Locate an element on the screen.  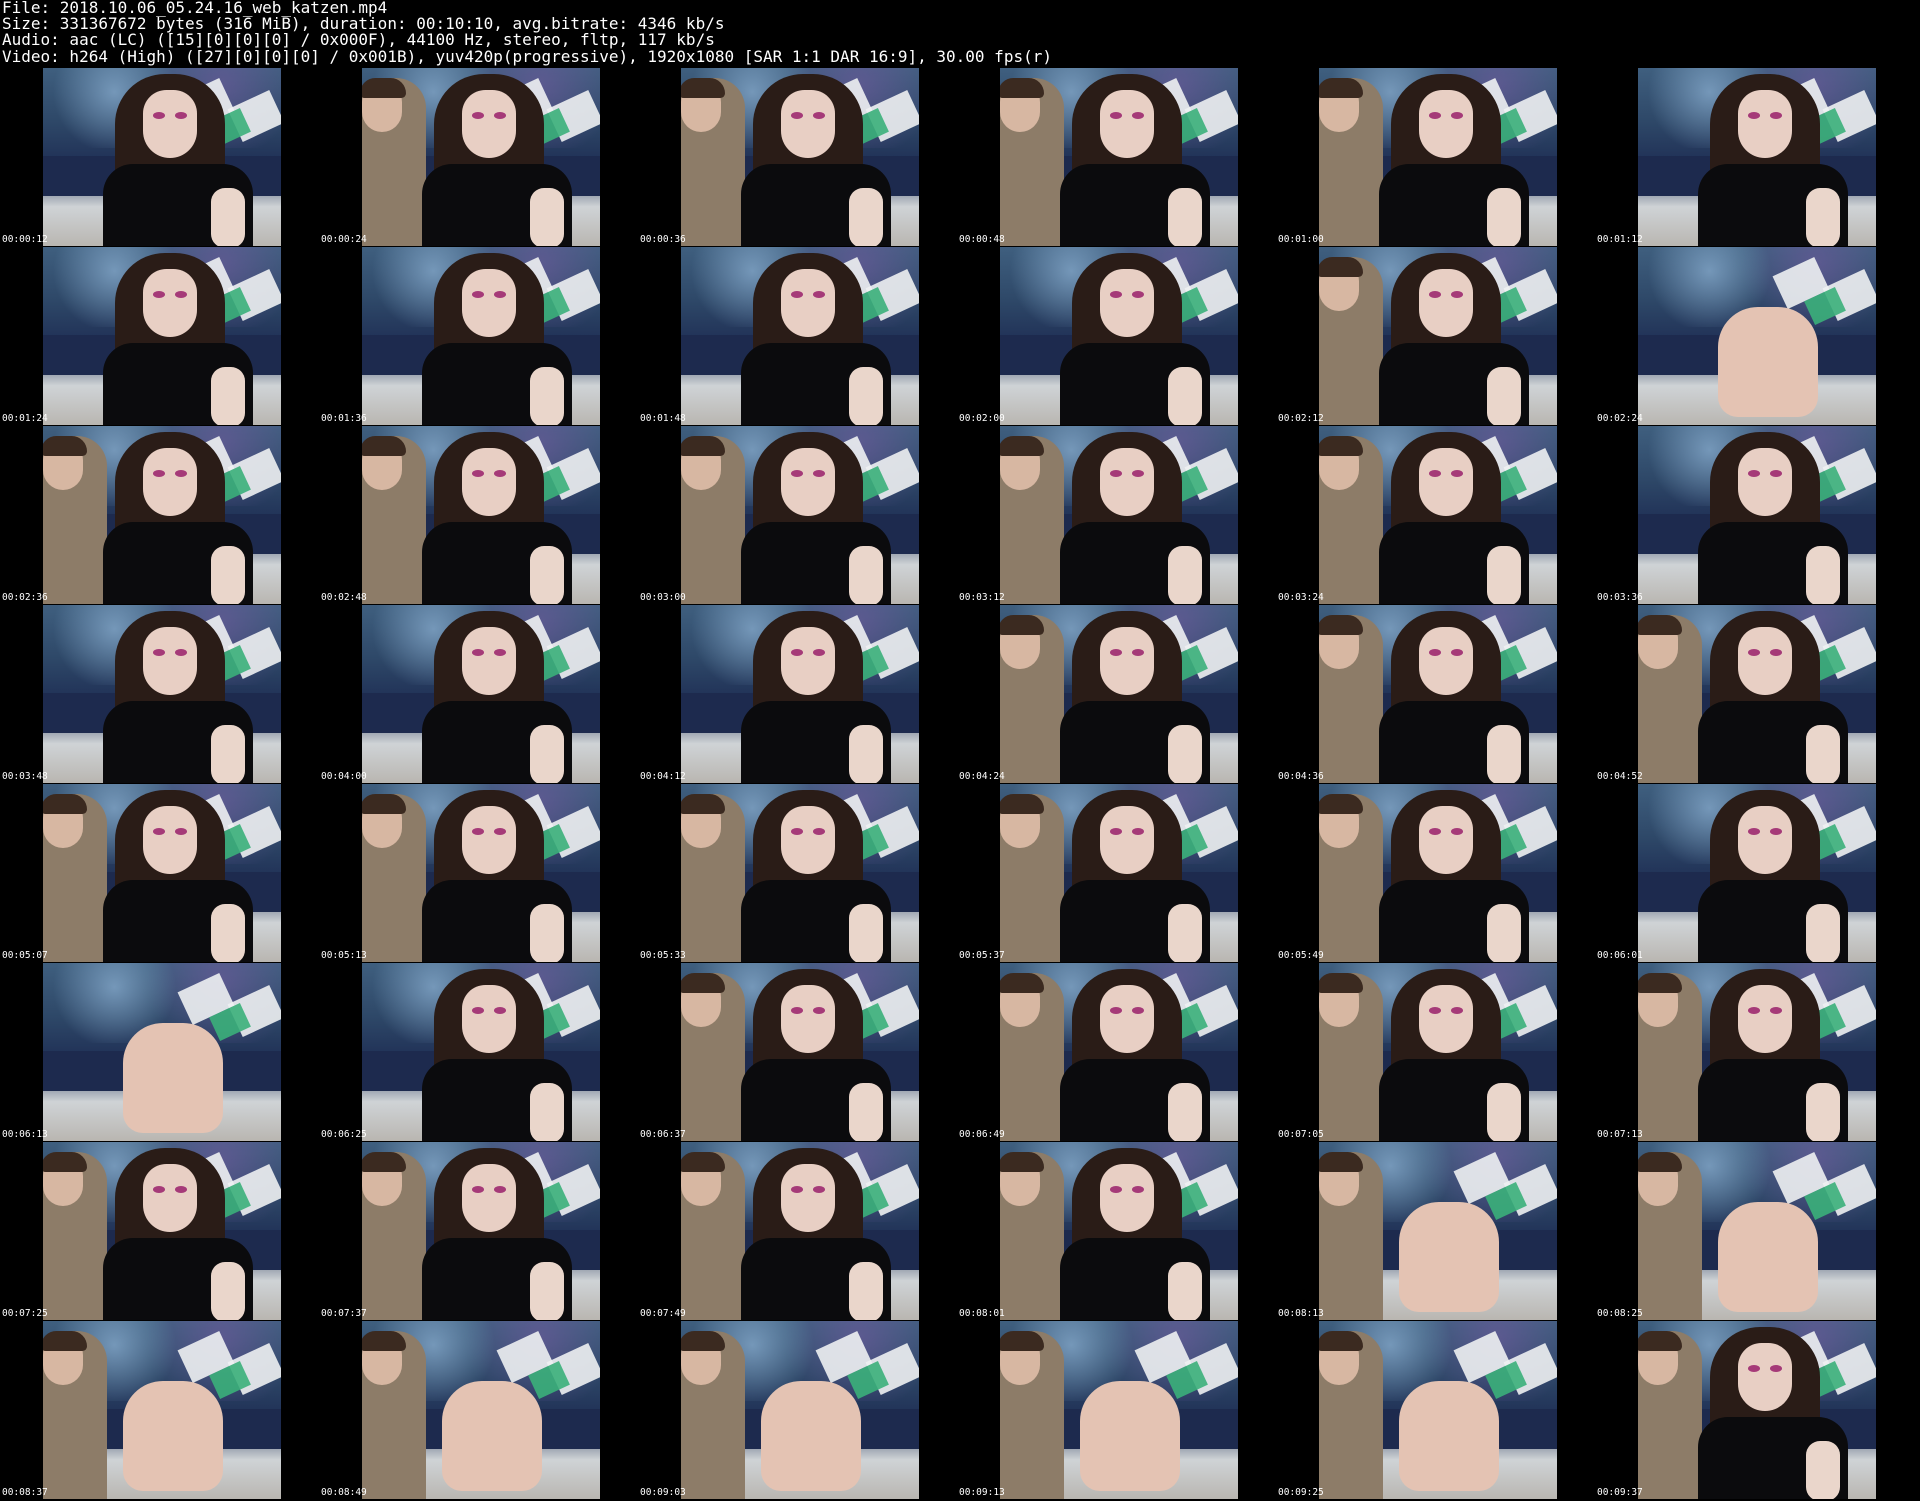
thumbnail-cell: 00:02:12 is located at coordinates (1435, 335).